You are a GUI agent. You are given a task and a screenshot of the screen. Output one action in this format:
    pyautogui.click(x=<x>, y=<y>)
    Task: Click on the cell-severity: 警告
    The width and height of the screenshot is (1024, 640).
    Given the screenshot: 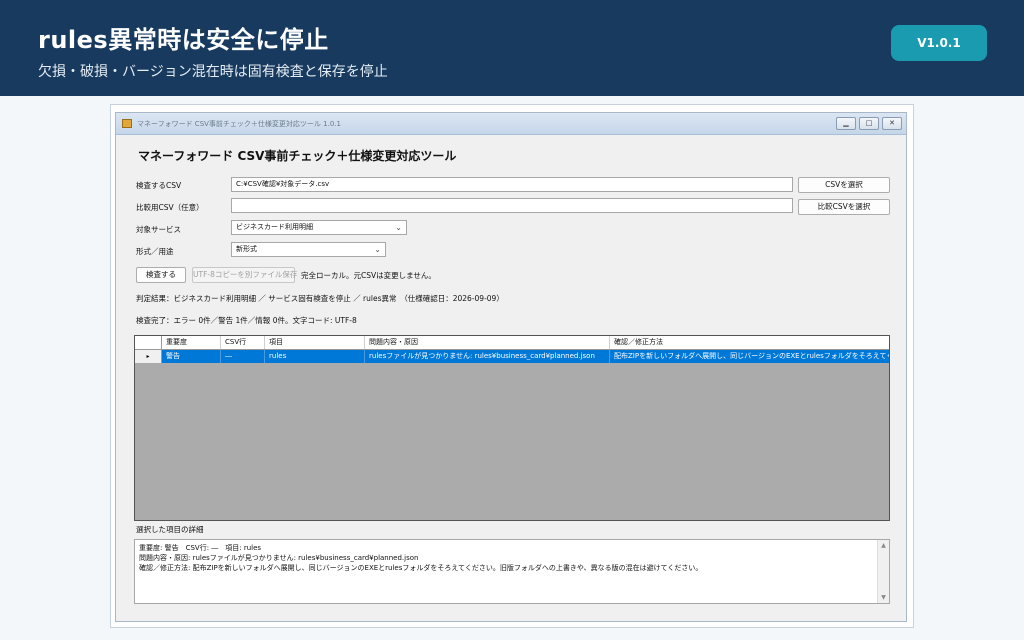 What is the action you would take?
    pyautogui.click(x=191, y=356)
    